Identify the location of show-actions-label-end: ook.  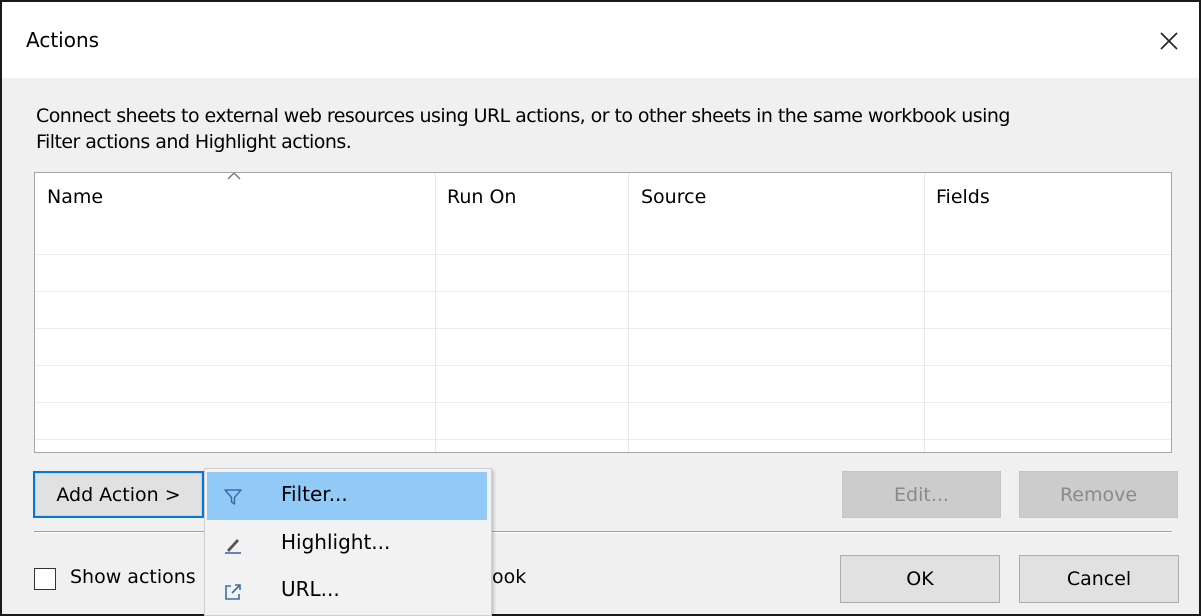
(509, 577).